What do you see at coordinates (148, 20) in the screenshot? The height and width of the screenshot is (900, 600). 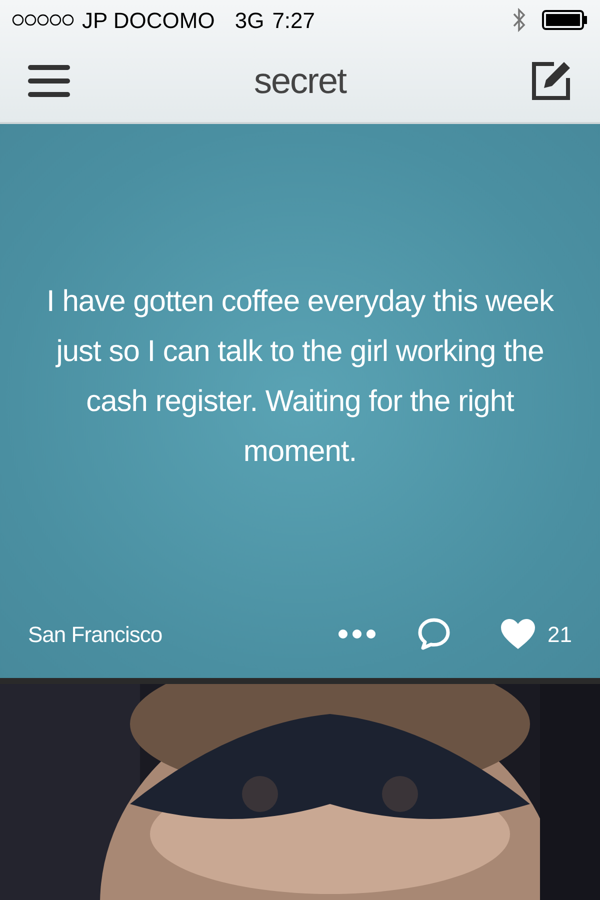 I see `carrier-label: JP DOCOMO` at bounding box center [148, 20].